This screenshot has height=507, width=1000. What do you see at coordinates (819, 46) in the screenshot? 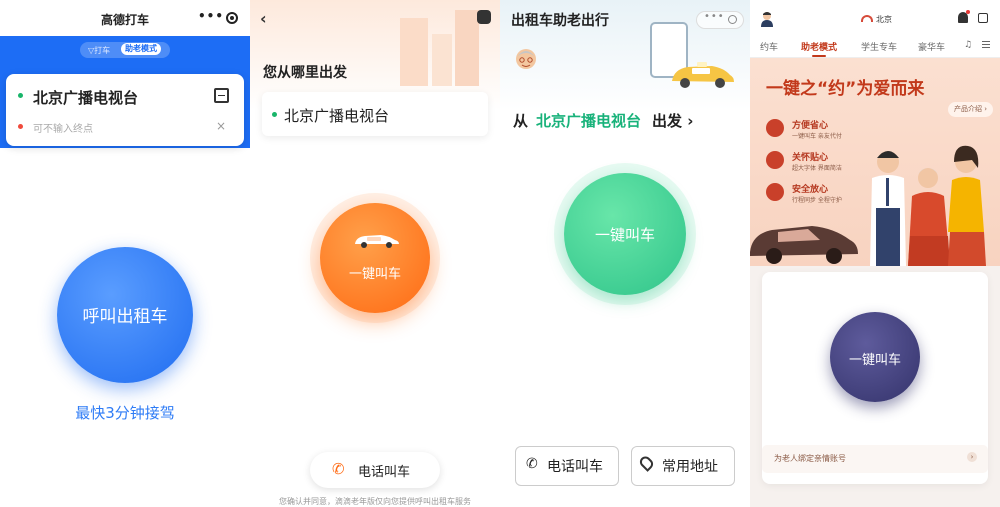
I see `tab-elder-mode: 助老模式` at bounding box center [819, 46].